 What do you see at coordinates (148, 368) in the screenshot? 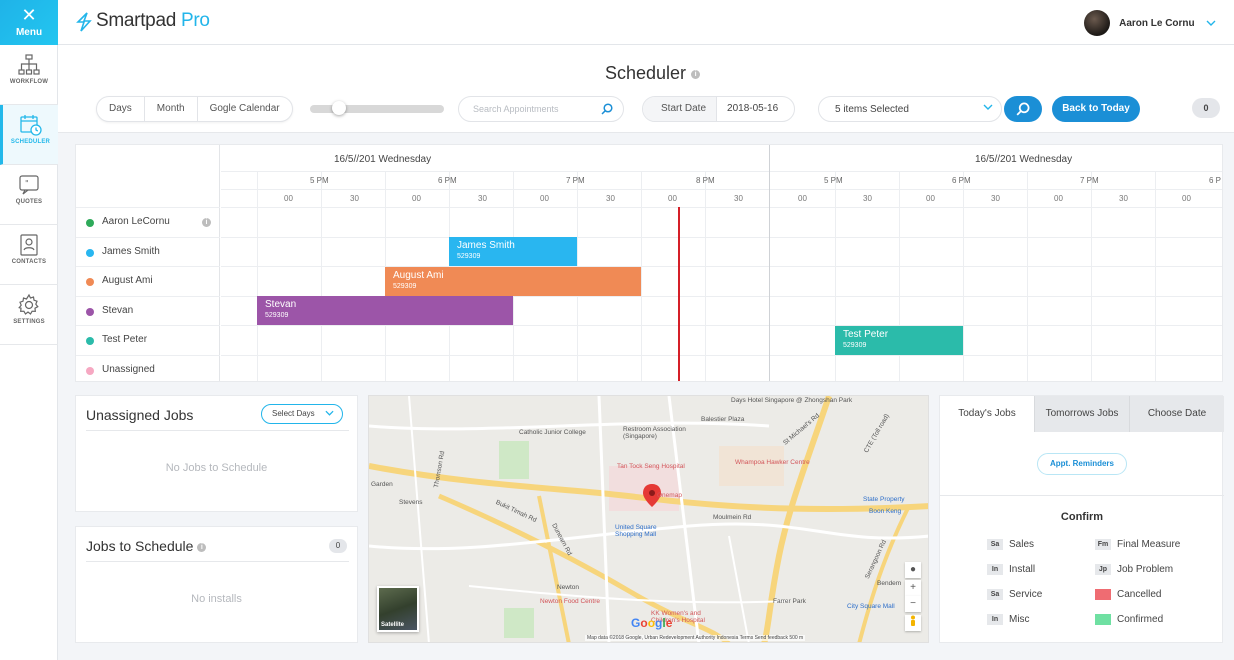
I see `resource-row: Unassigned` at bounding box center [148, 368].